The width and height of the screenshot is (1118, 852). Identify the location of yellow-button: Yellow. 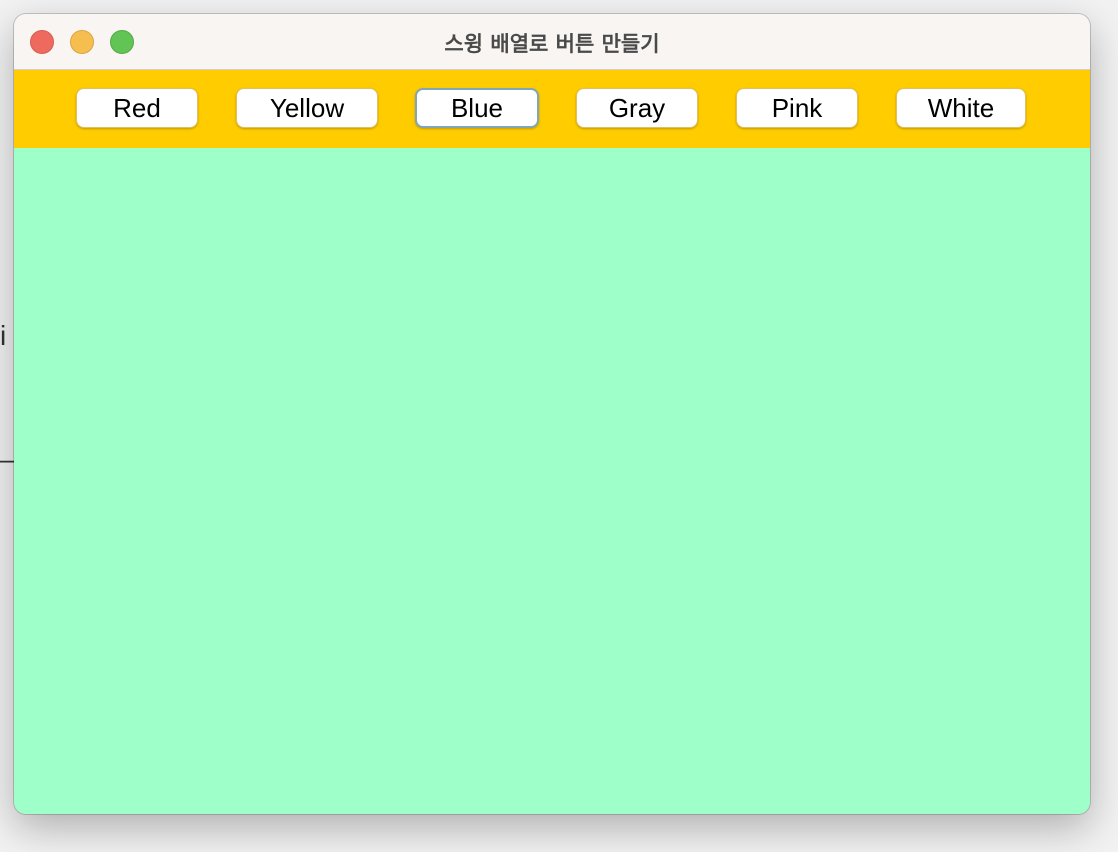
(307, 108).